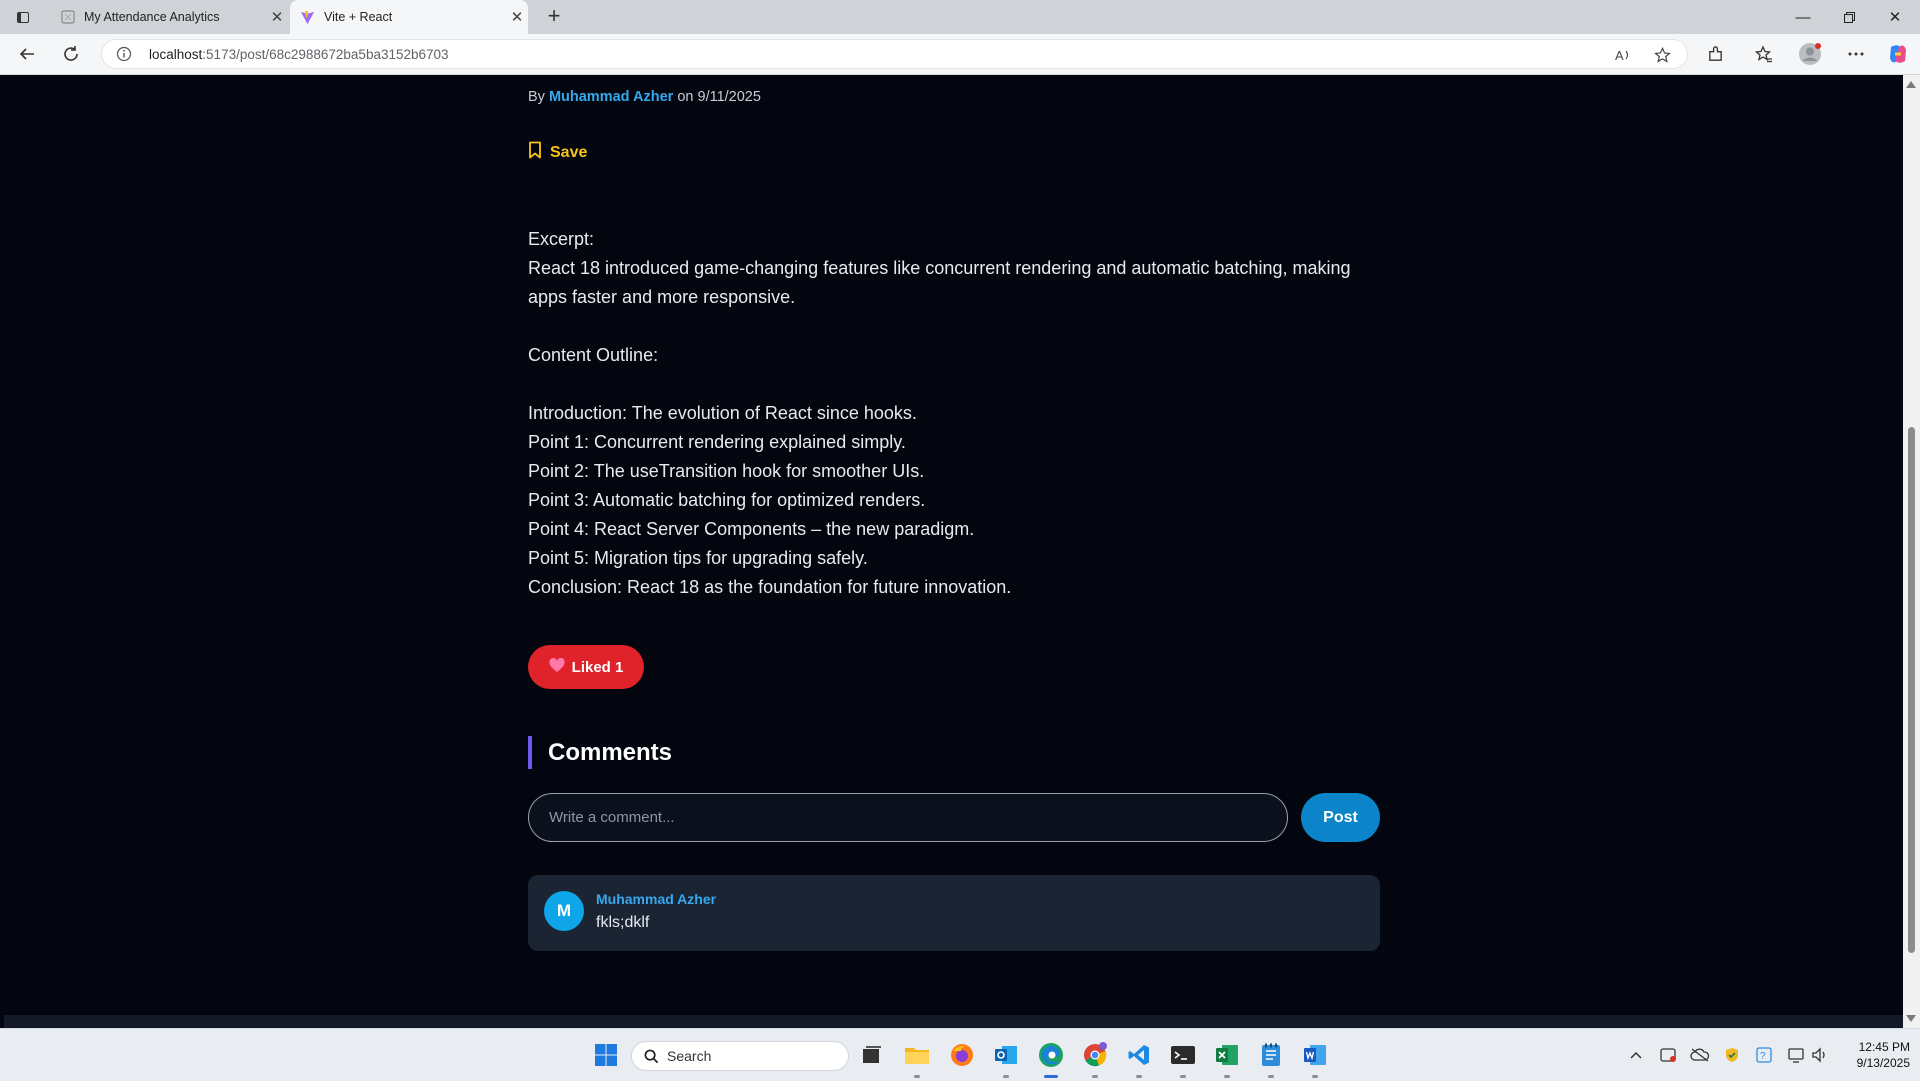 The height and width of the screenshot is (1081, 1920). What do you see at coordinates (872, 1055) in the screenshot?
I see `task-view-icon` at bounding box center [872, 1055].